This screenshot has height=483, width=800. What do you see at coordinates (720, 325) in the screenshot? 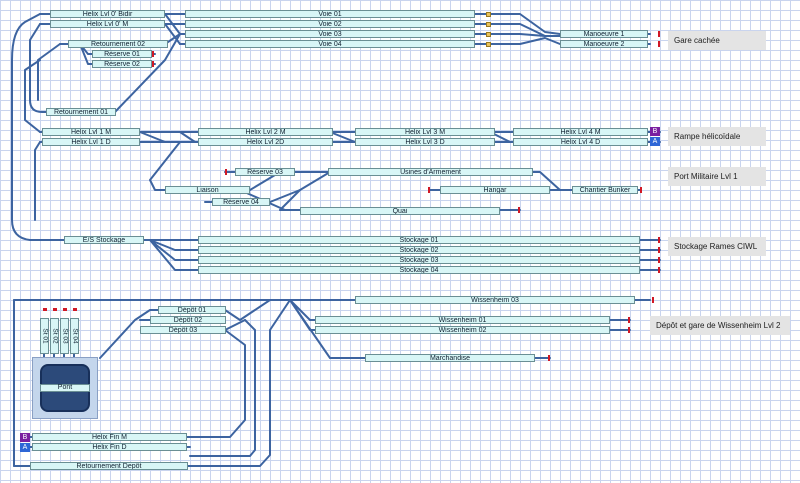
I see `zone-depot: Dépôt et gare de Wissenheim Lvl 2` at bounding box center [720, 325].